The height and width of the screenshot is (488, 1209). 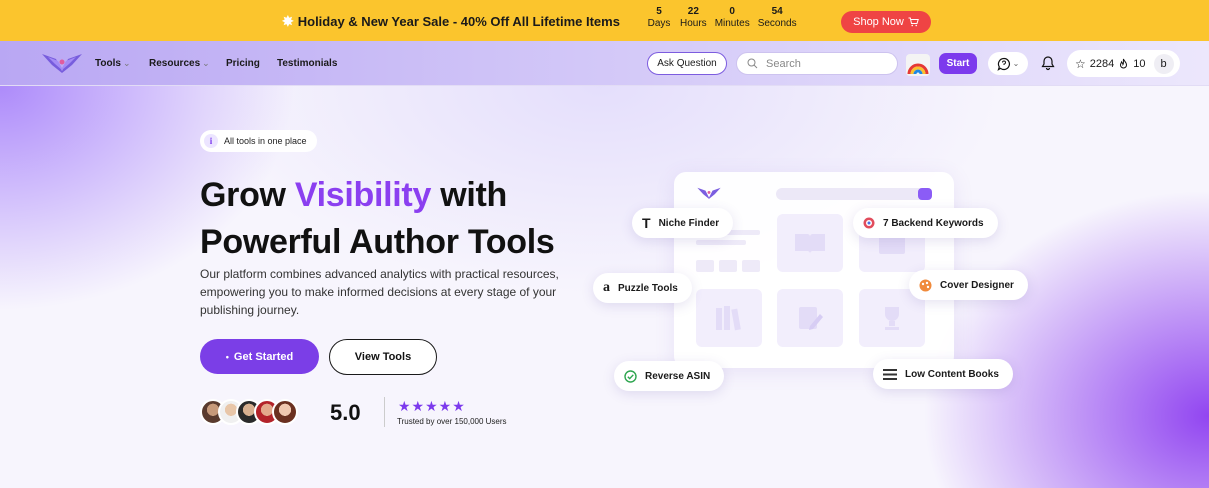 What do you see at coordinates (854, 194) in the screenshot?
I see `mockup-search` at bounding box center [854, 194].